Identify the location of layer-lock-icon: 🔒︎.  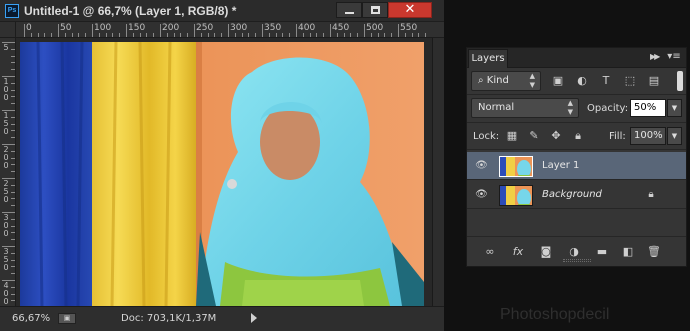
(651, 194).